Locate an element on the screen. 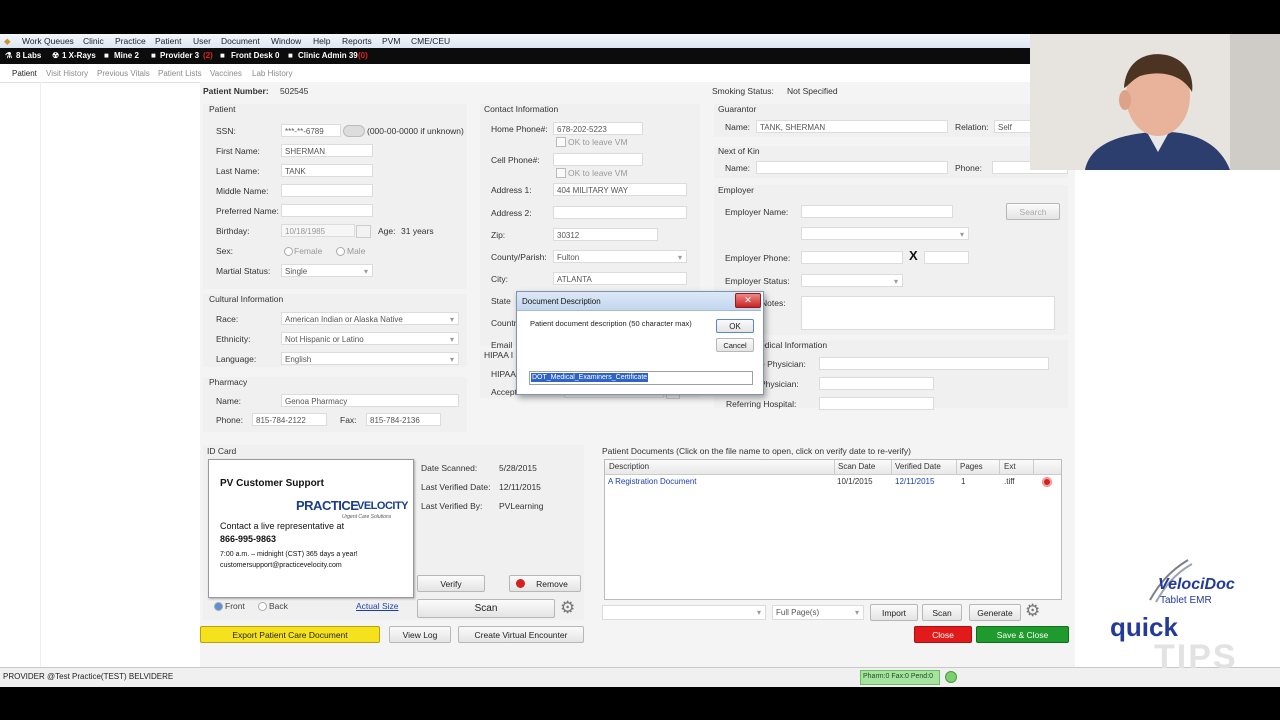  language-select: English is located at coordinates (370, 358).